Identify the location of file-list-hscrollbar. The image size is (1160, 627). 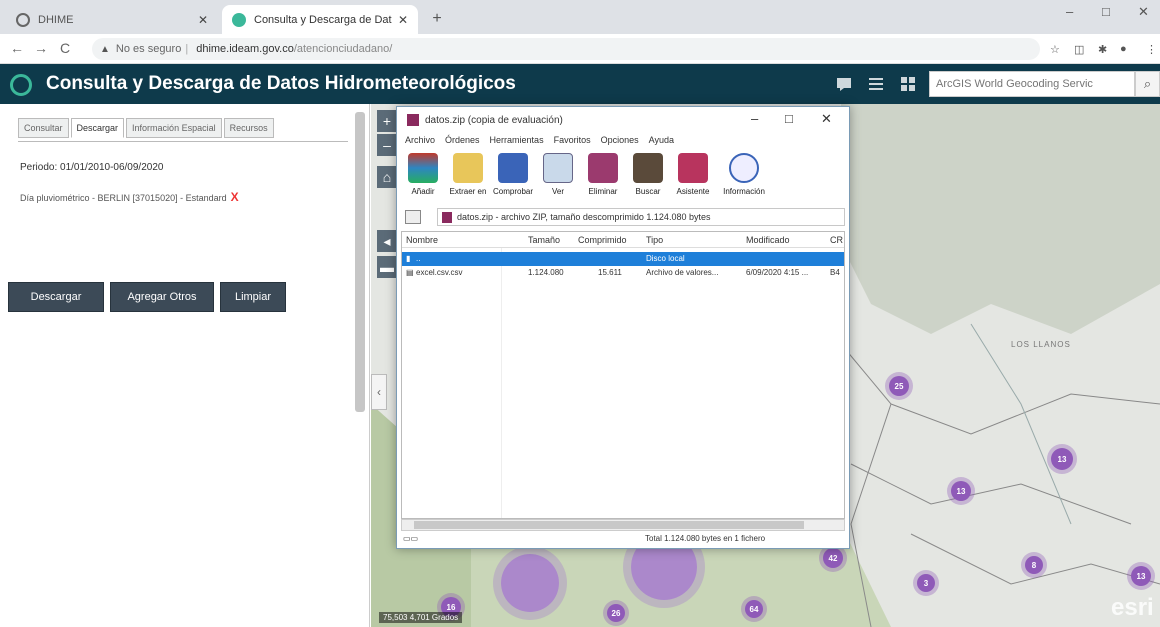
(623, 525).